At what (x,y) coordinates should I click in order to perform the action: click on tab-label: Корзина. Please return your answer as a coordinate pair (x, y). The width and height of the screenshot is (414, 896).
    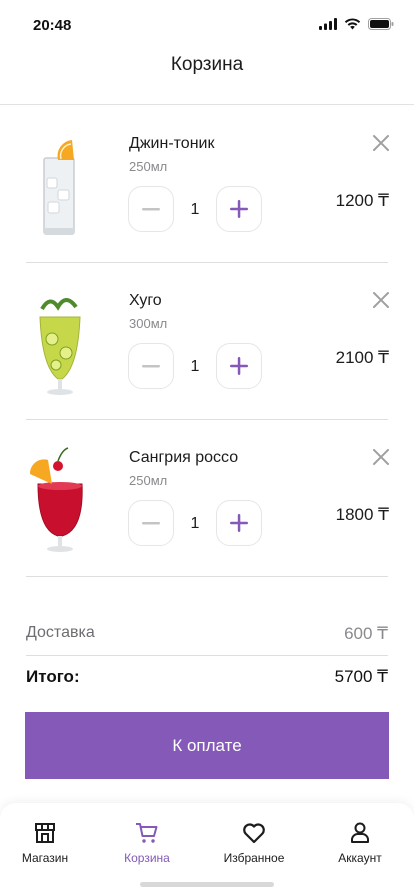
    Looking at the image, I should click on (147, 858).